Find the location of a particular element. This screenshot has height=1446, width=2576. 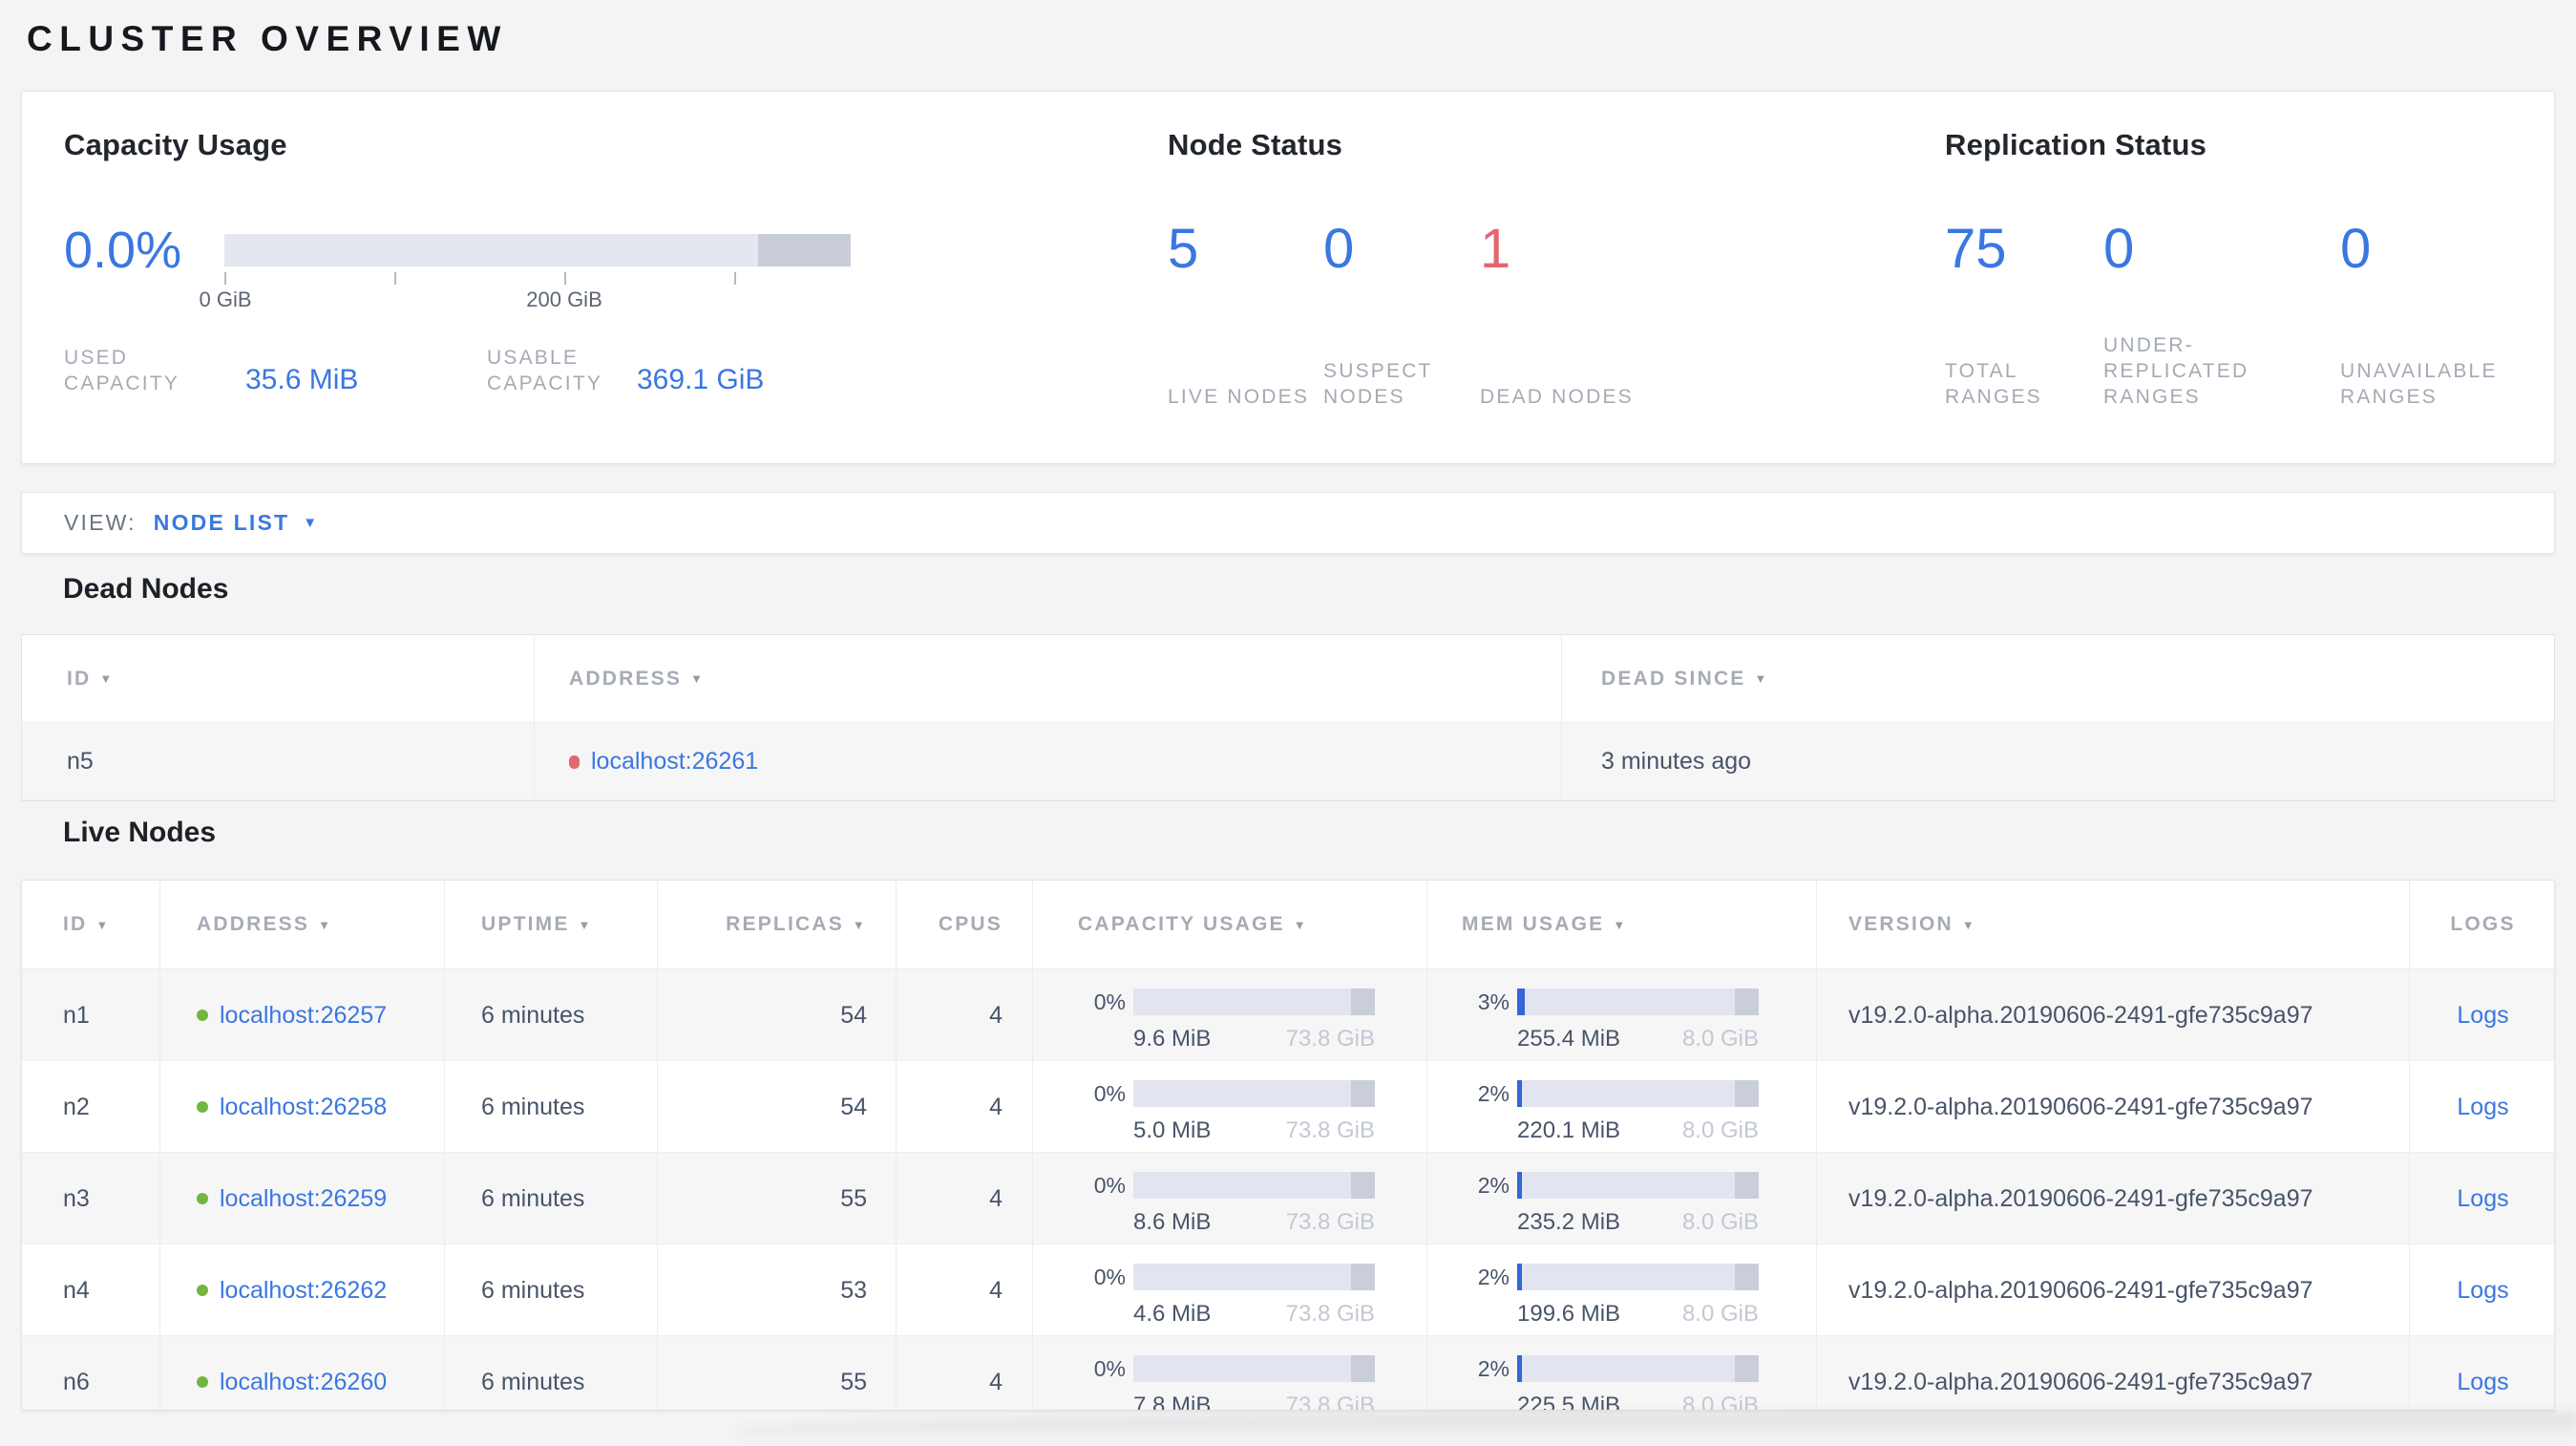

dead-nodes-header-row: ID ▼ ADDRESS ▼ DEAD SINCE ▼ is located at coordinates (1288, 679).